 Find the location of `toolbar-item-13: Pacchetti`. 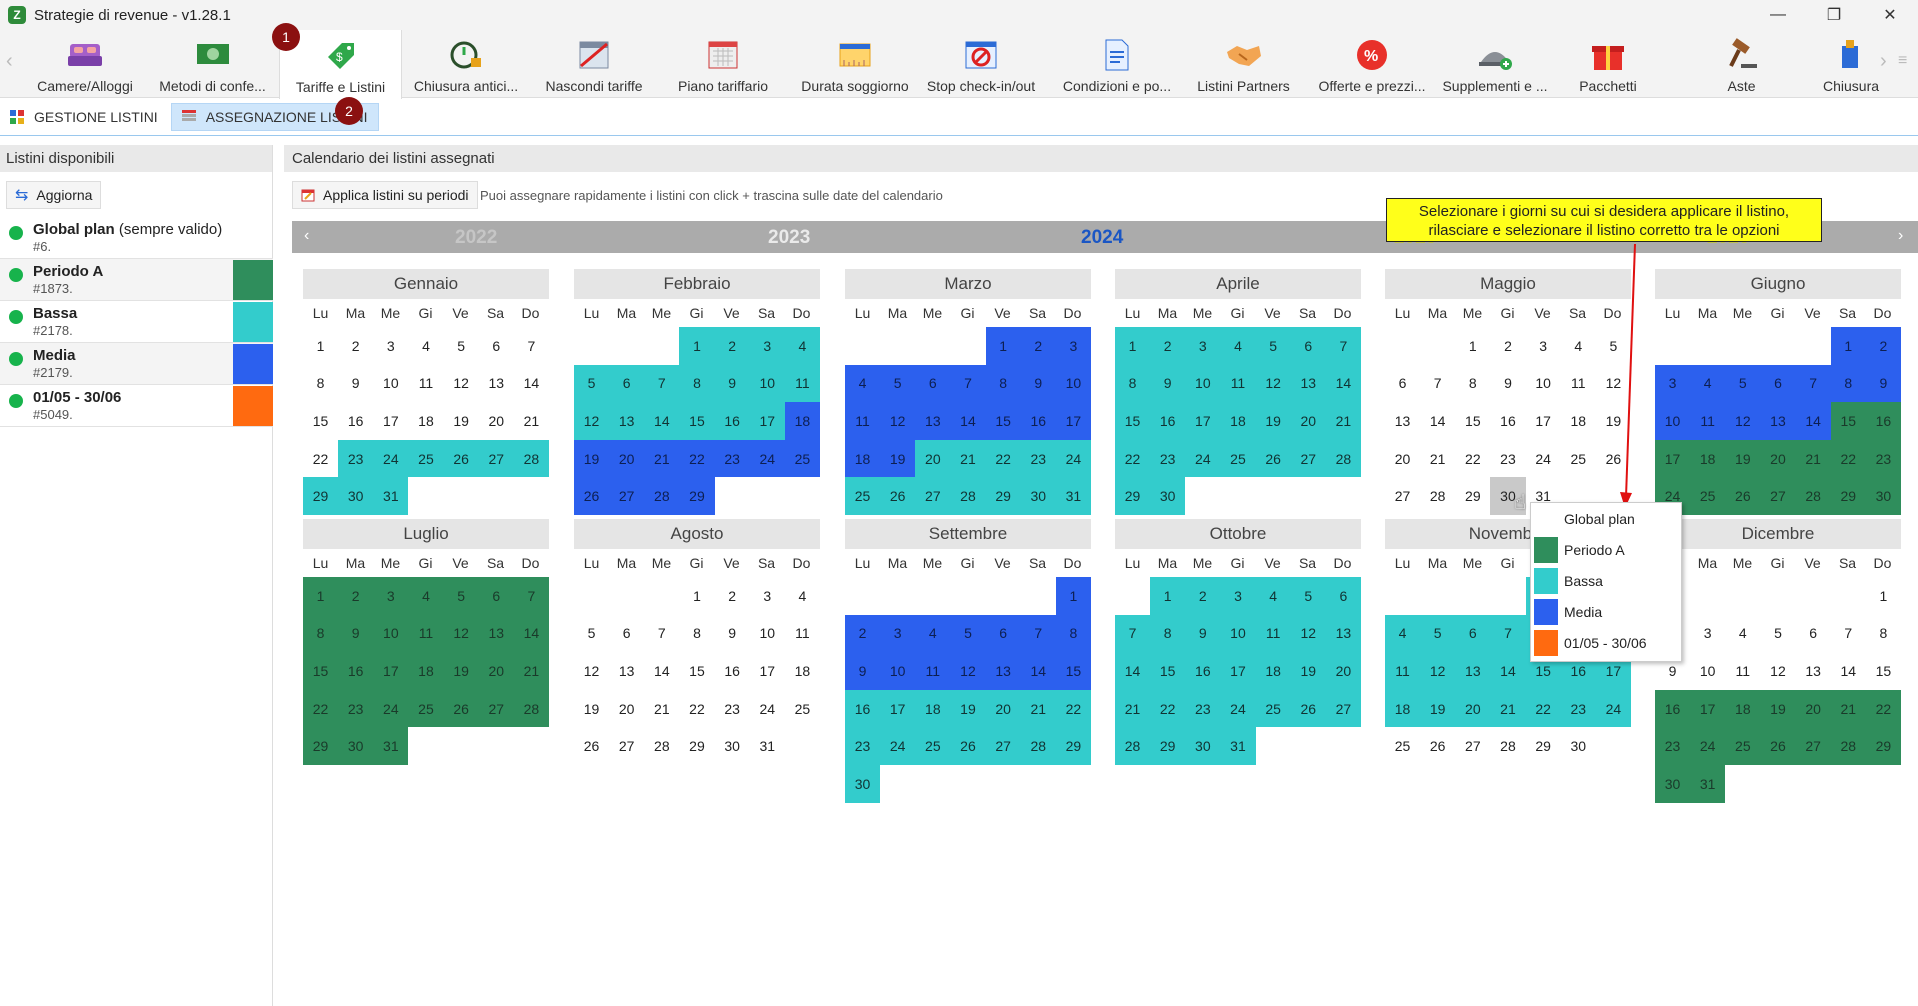

toolbar-item-13: Pacchetti is located at coordinates (1608, 64).